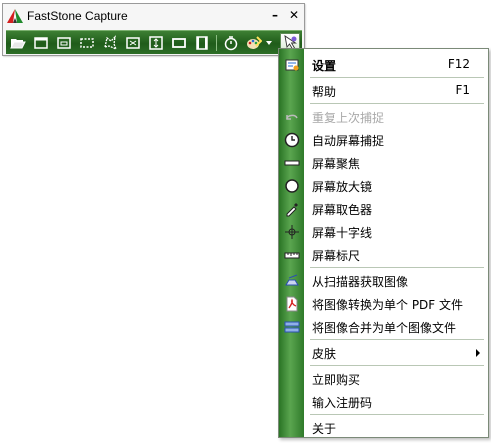 The height and width of the screenshot is (443, 491). I want to click on menu-item-label: 设置, so click(324, 66).